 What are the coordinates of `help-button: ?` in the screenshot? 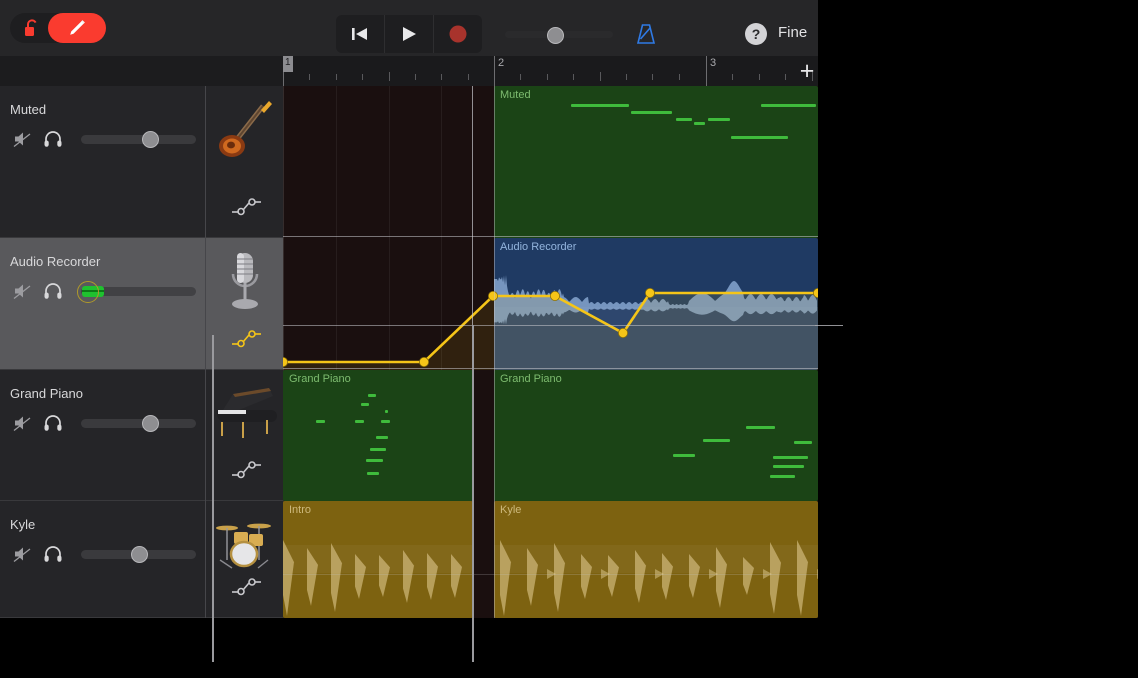 It's located at (756, 34).